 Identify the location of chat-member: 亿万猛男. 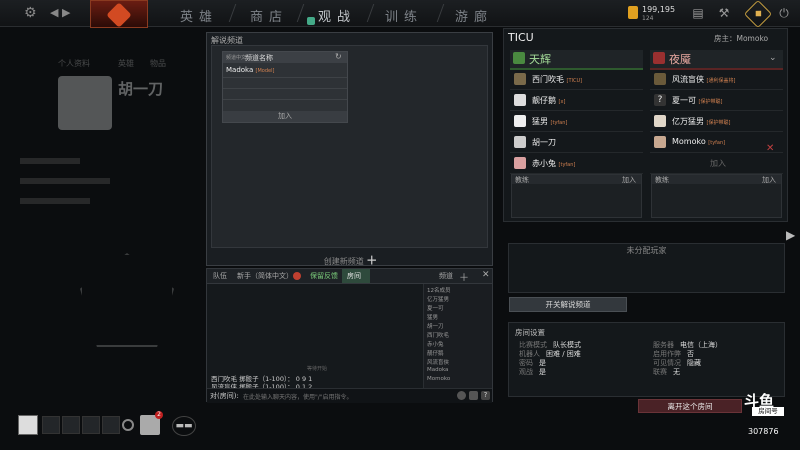
(438, 299).